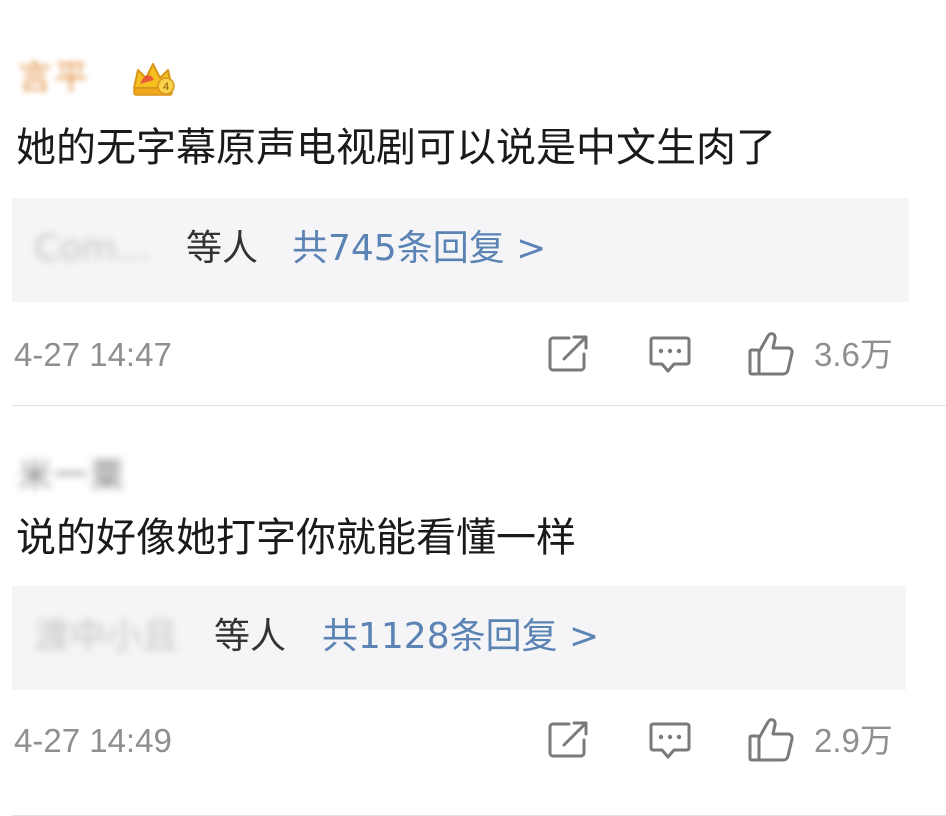  I want to click on reply-count-link: 共745条回复 >, so click(419, 249).